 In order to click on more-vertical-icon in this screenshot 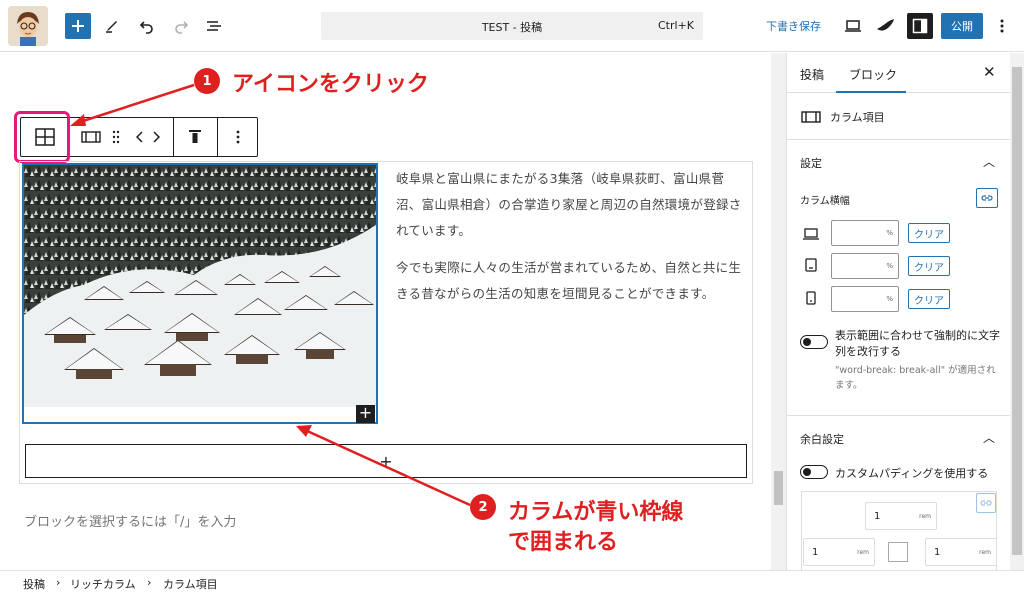, I will do `click(1002, 26)`.